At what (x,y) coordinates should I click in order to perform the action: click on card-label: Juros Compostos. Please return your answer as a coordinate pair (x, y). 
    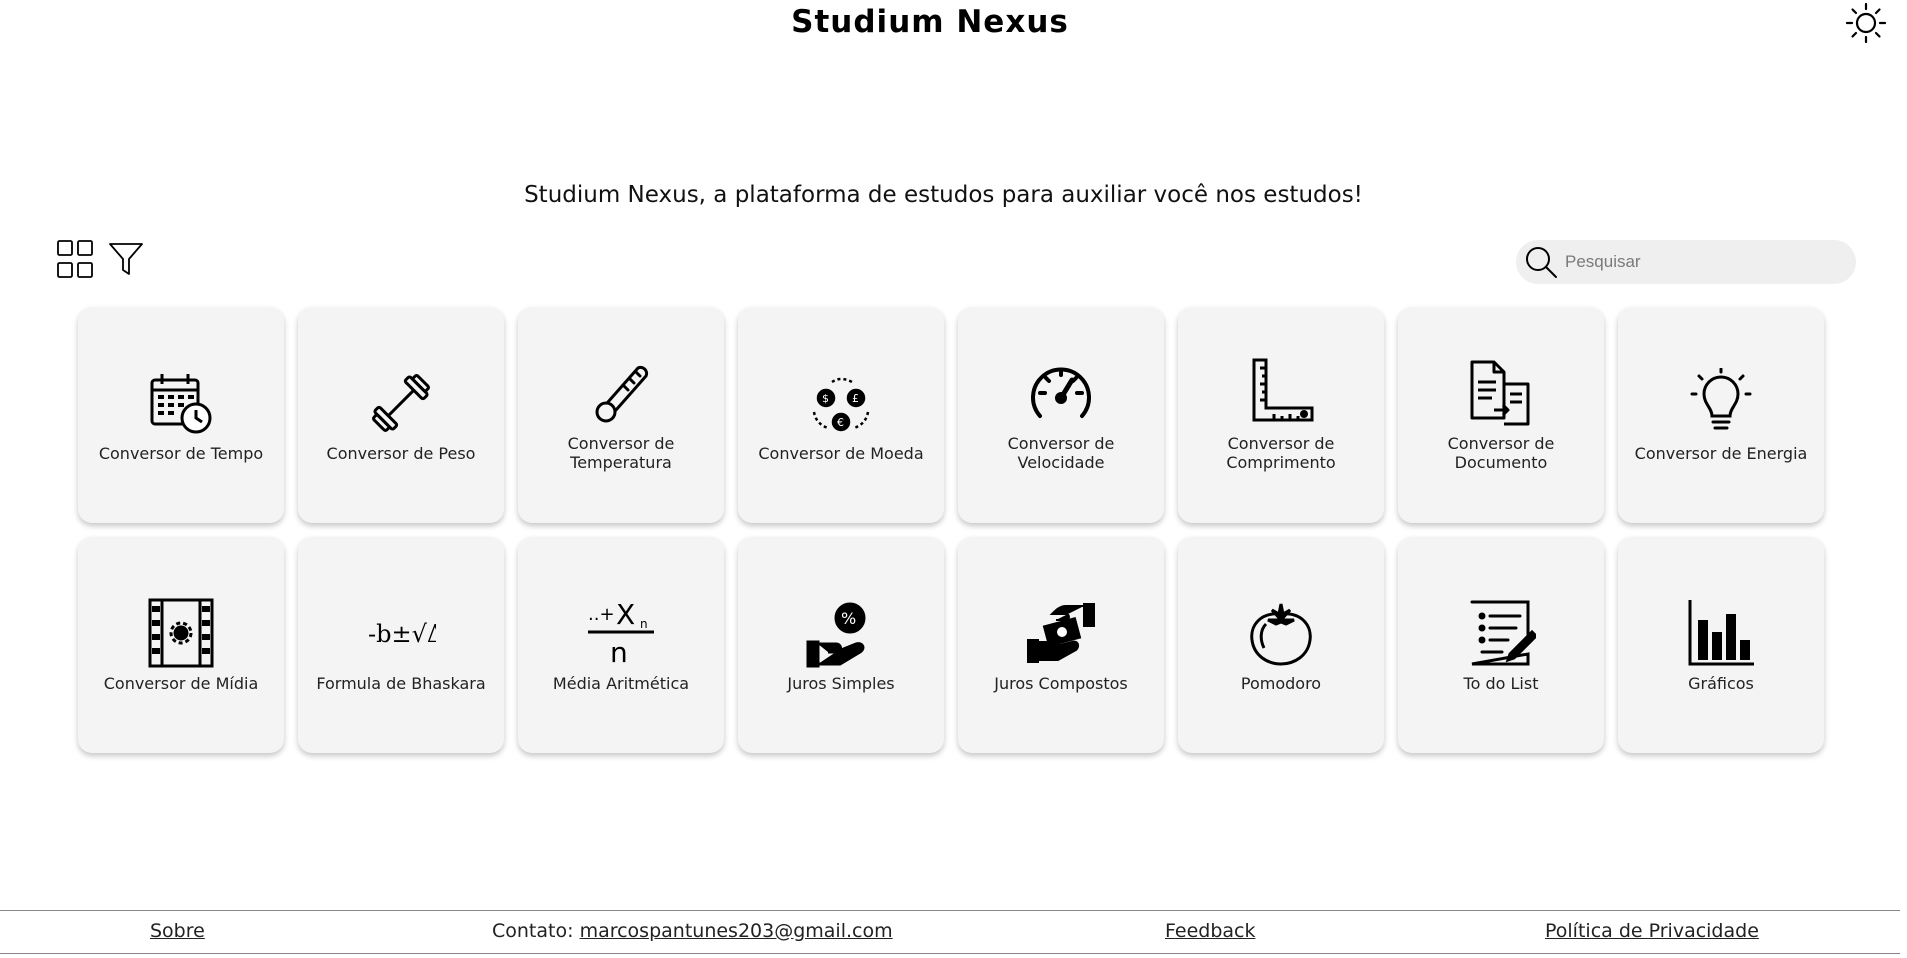
    Looking at the image, I should click on (1061, 683).